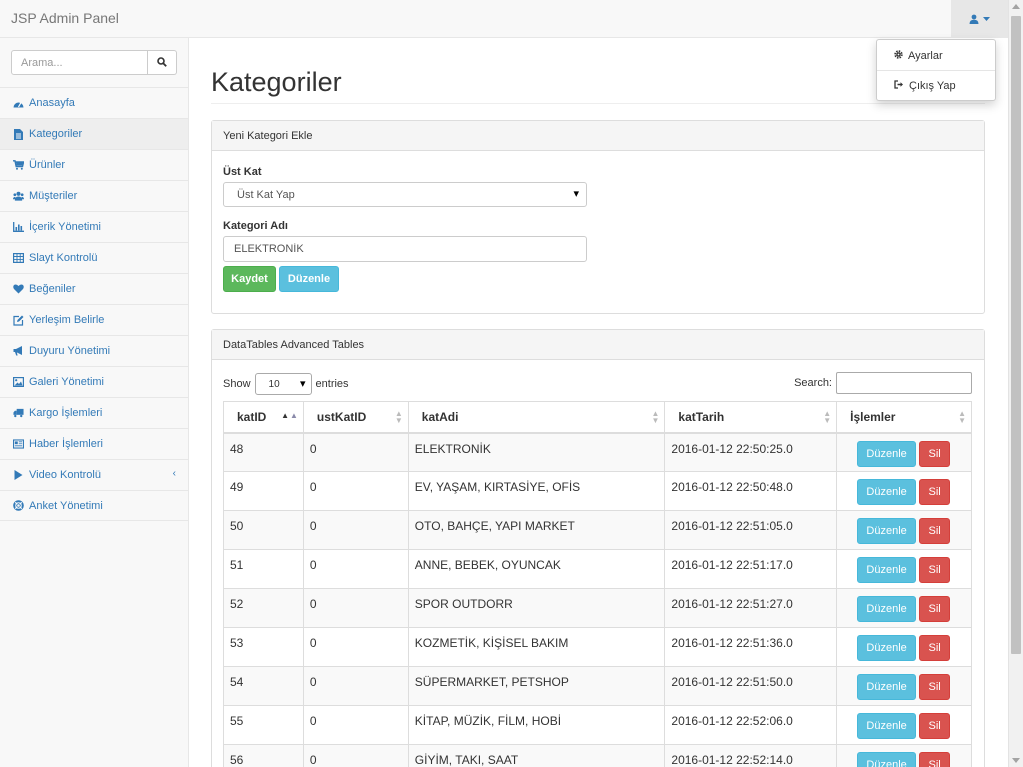 The height and width of the screenshot is (767, 1023). What do you see at coordinates (598, 345) in the screenshot?
I see `panel-heading: DataTables Advanced Tables` at bounding box center [598, 345].